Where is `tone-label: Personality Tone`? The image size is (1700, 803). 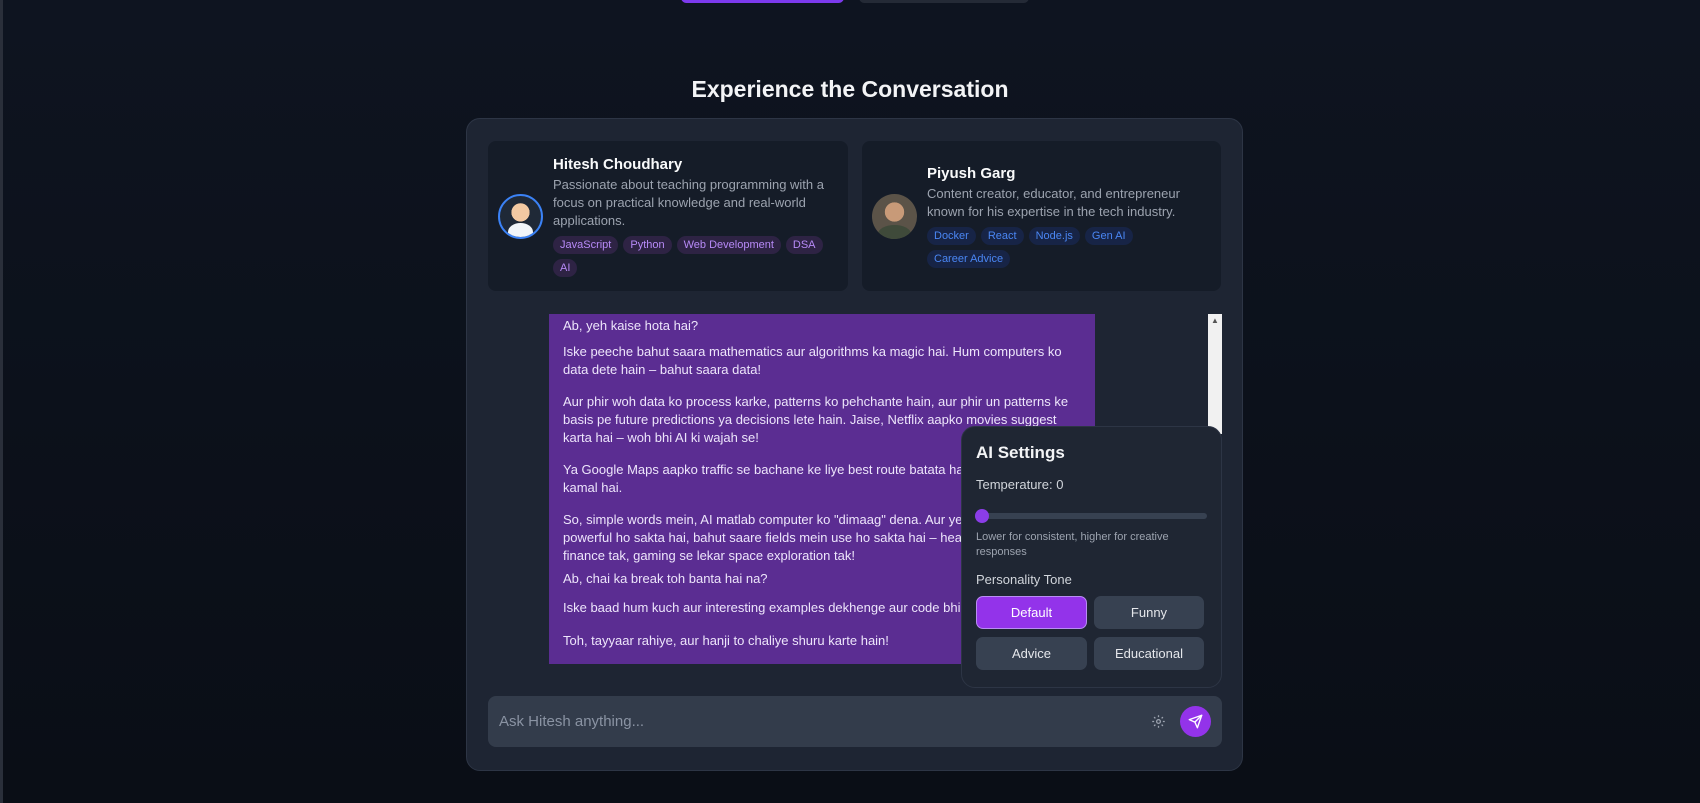 tone-label: Personality Tone is located at coordinates (1024, 579).